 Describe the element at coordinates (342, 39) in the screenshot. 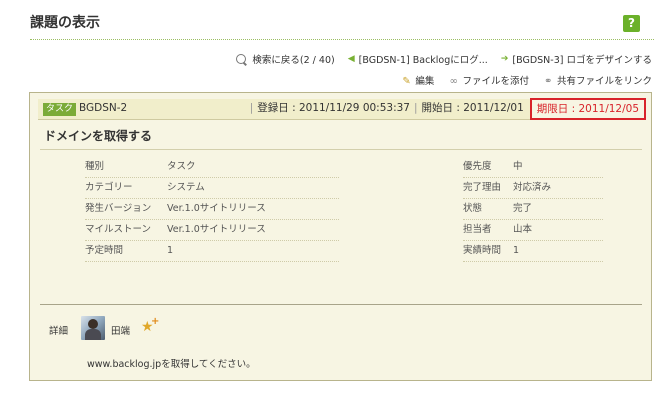

I see `title-divider` at that location.